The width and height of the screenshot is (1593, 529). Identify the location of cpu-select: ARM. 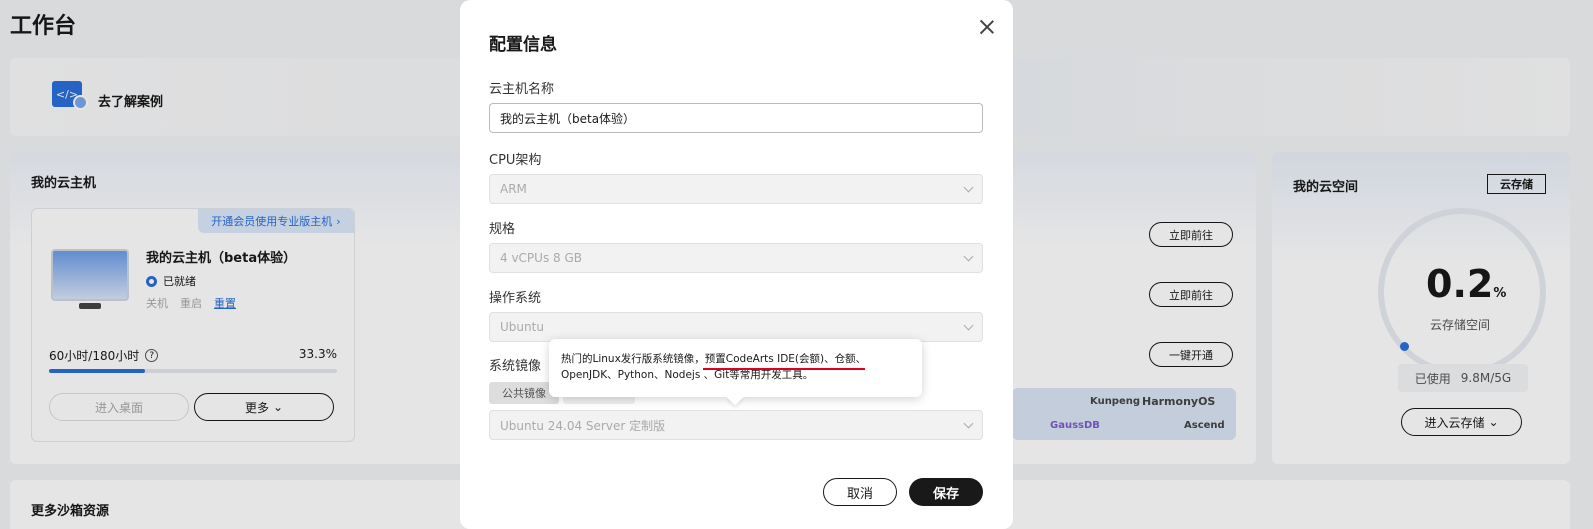
(736, 189).